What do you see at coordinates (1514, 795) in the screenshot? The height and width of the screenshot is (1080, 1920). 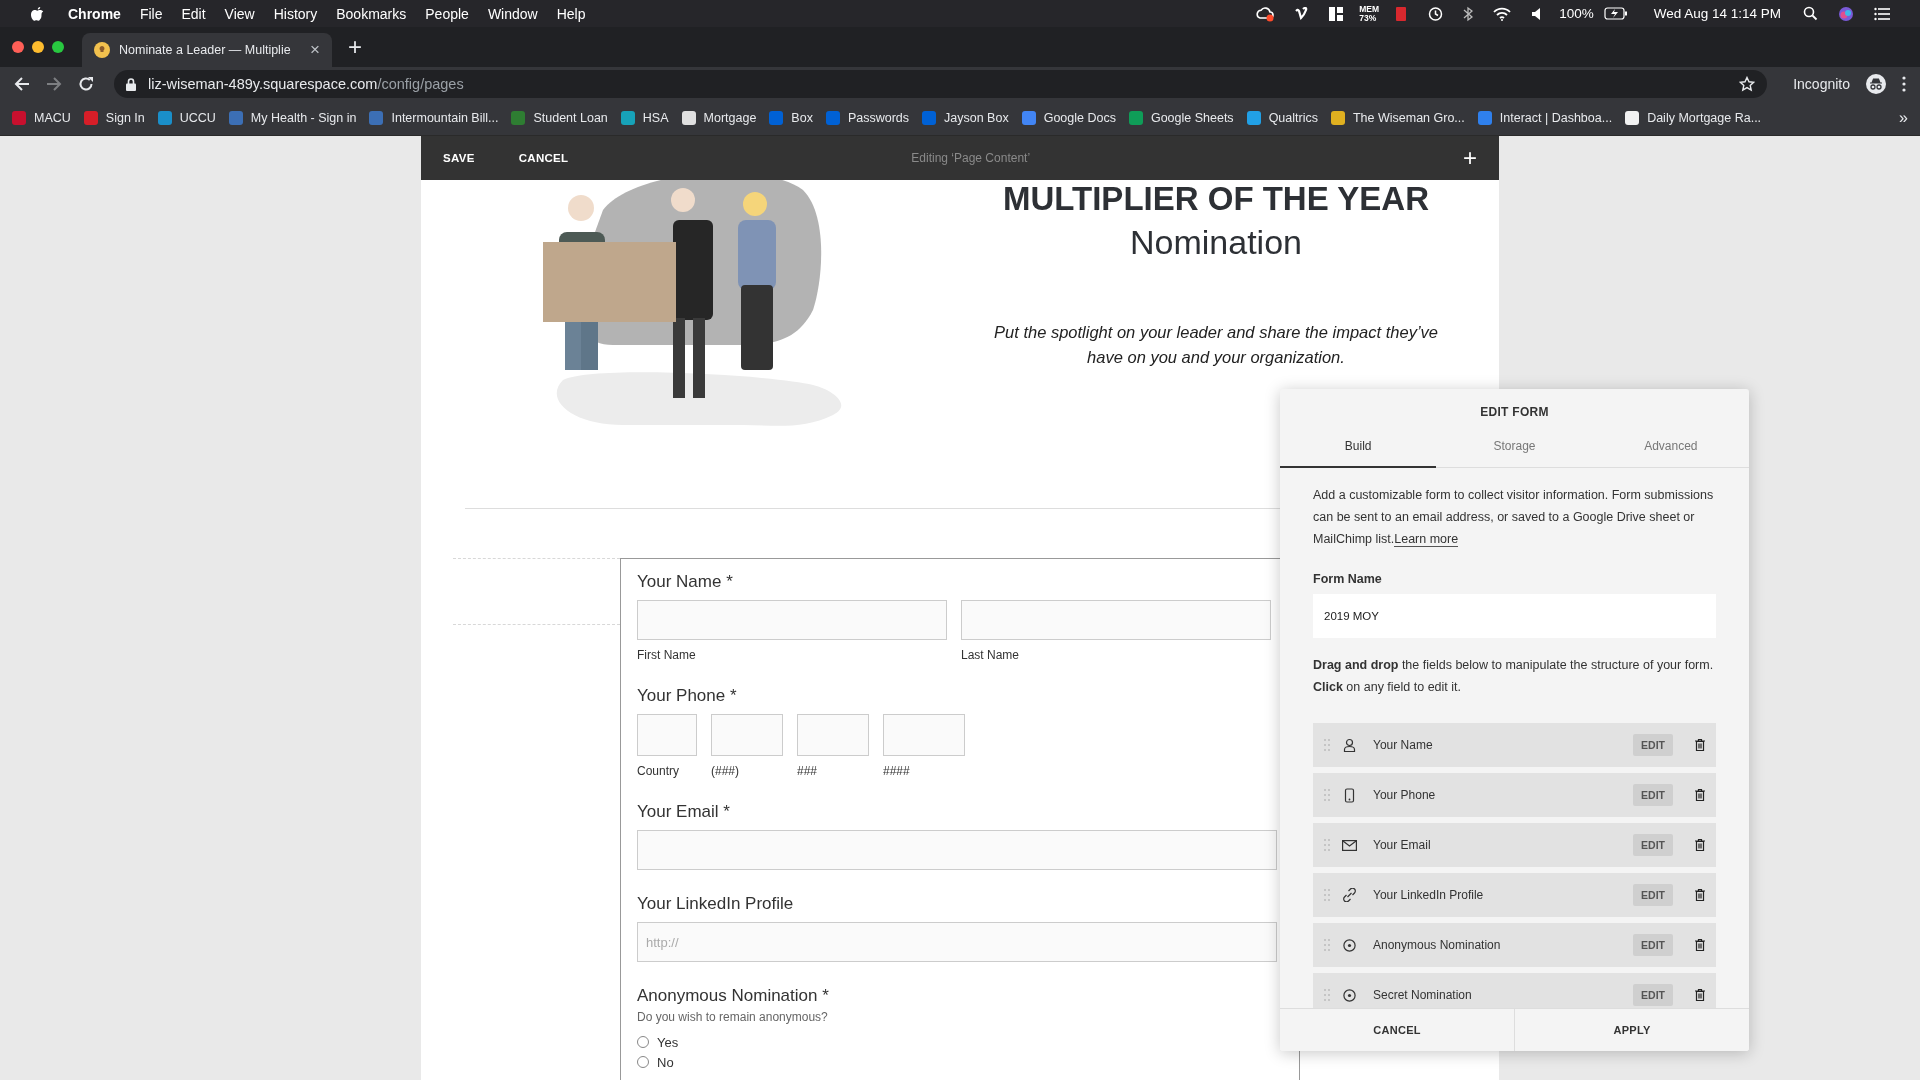 I see `form-field-item: Your Phone EDIT` at bounding box center [1514, 795].